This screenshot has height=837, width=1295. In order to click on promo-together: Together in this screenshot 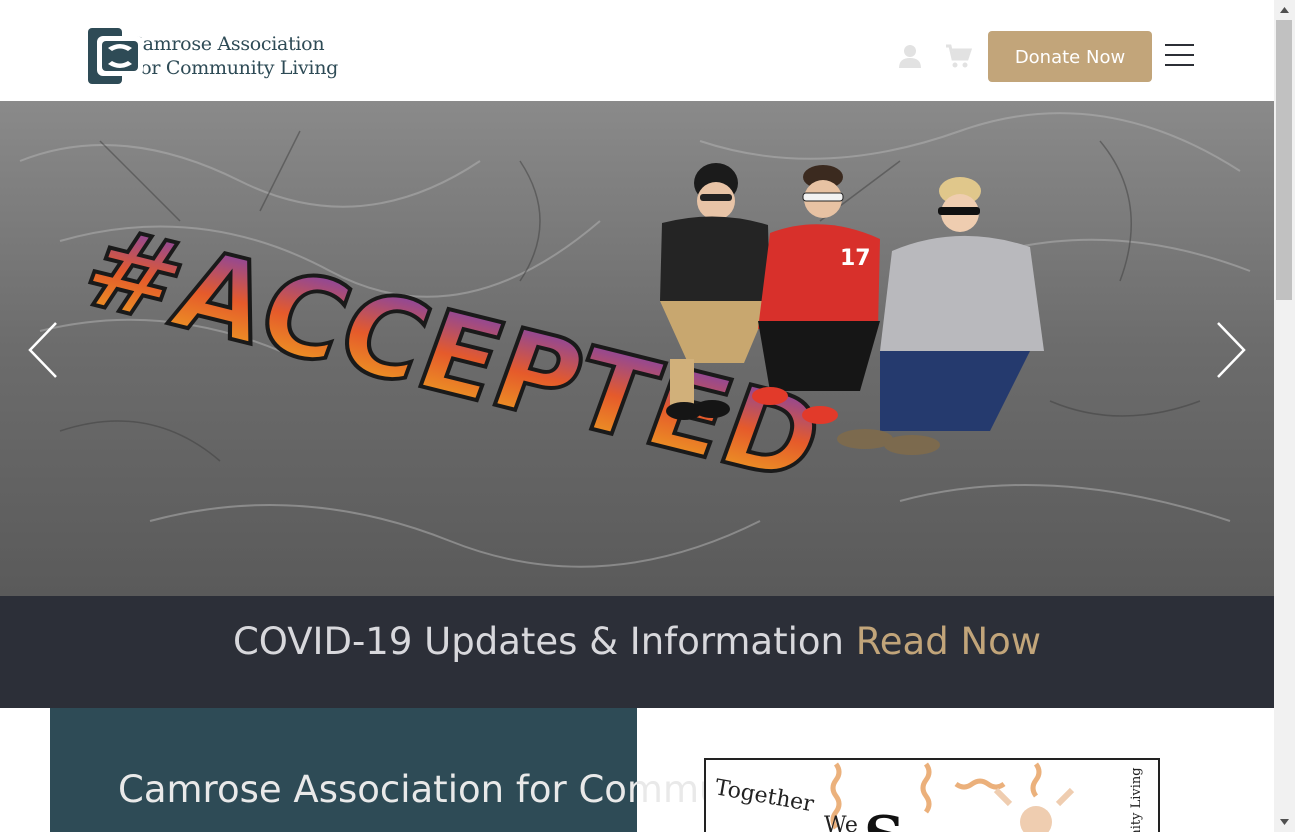, I will do `click(764, 796)`.